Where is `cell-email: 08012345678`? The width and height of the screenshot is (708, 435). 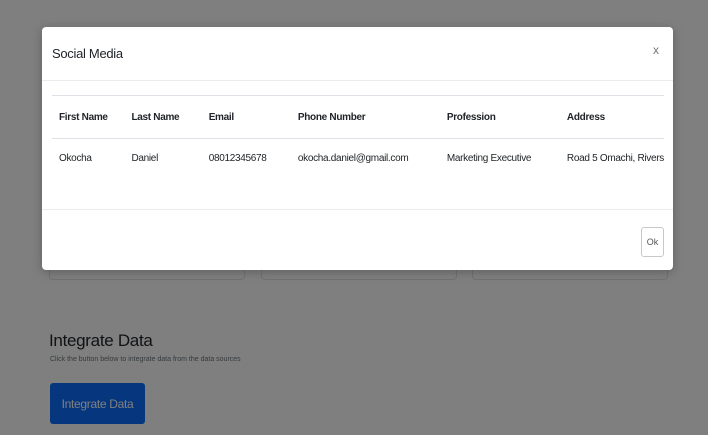
cell-email: 08012345678 is located at coordinates (237, 159).